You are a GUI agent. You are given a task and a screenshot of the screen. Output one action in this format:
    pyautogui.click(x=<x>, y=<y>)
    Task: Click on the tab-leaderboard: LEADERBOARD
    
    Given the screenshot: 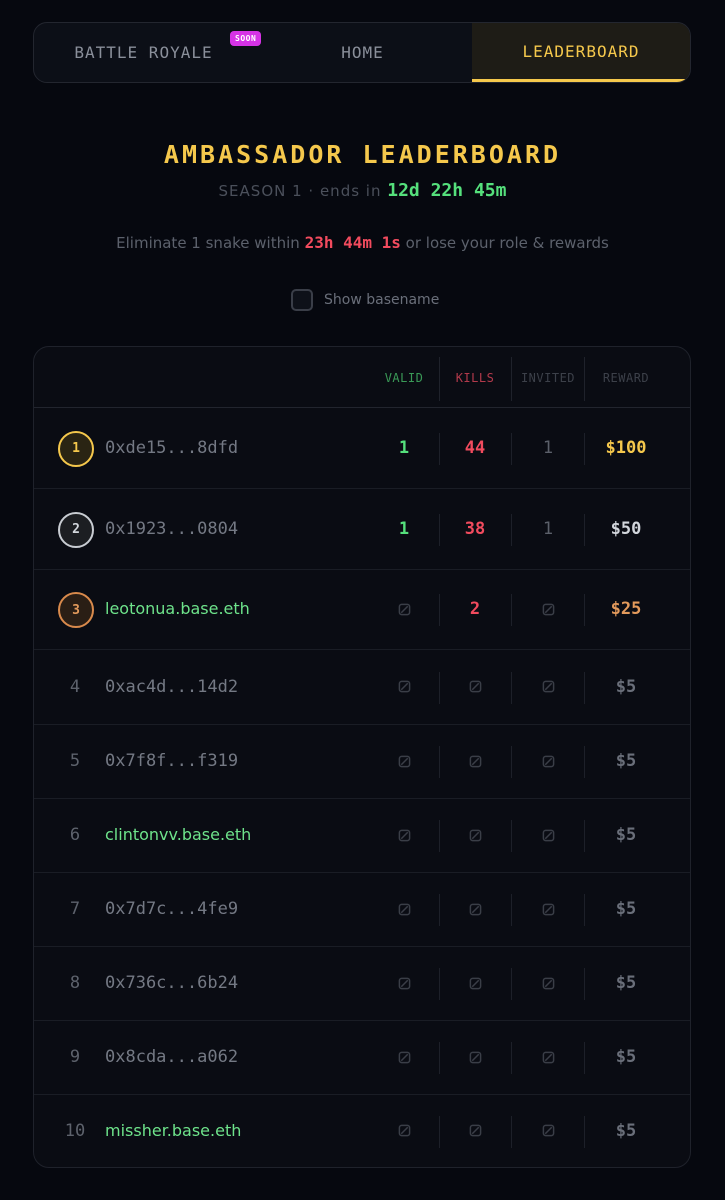 What is the action you would take?
    pyautogui.click(x=581, y=52)
    